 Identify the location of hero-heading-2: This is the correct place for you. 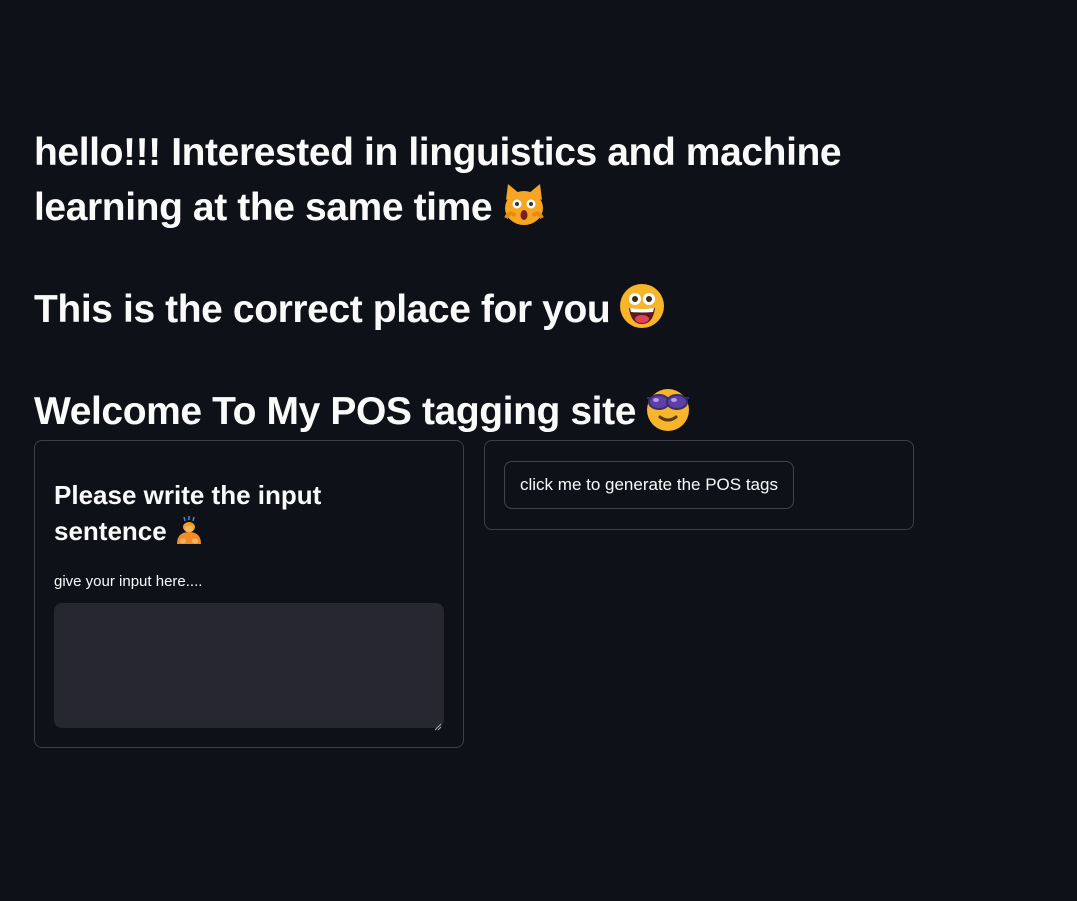
(474, 313).